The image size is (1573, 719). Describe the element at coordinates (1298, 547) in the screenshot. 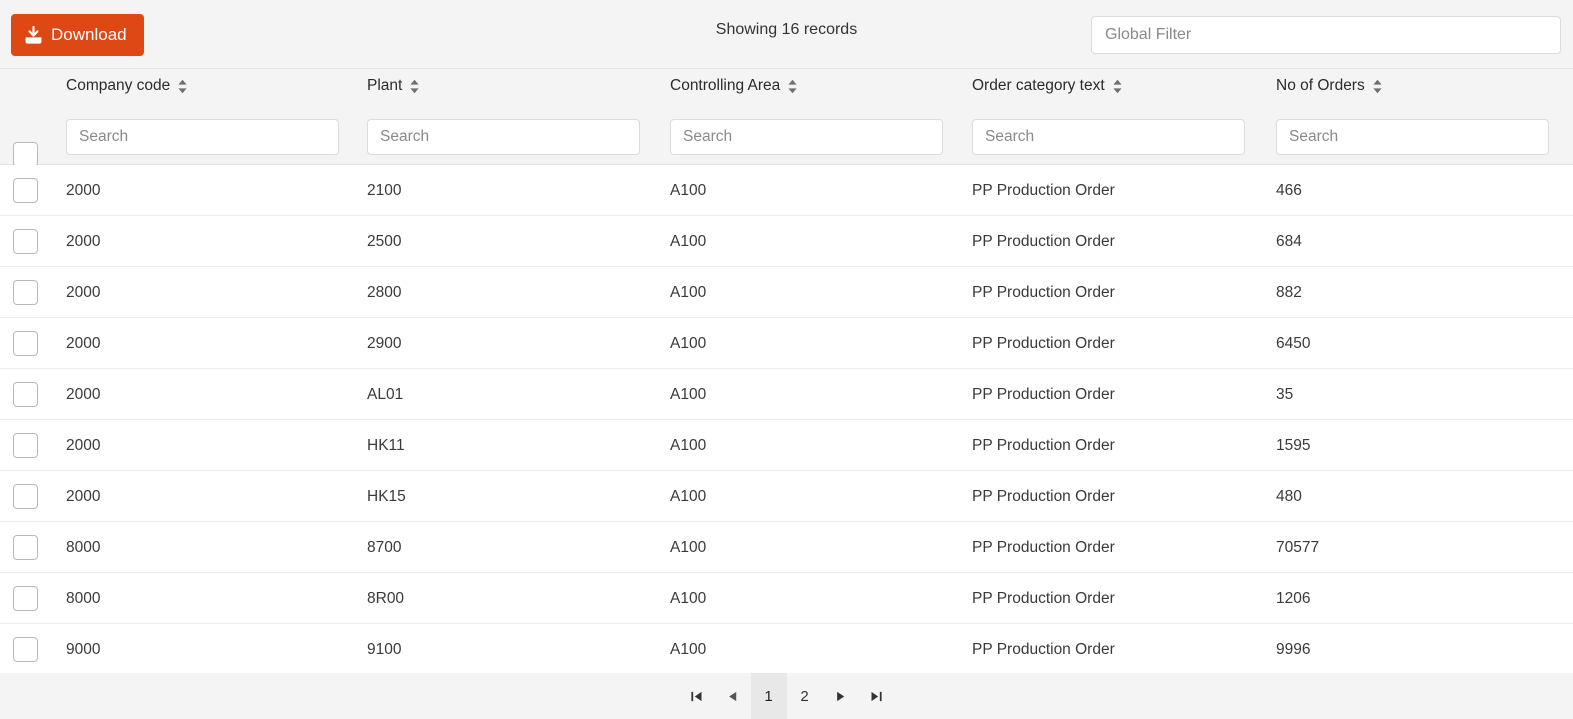

I see `cell-no-of-orders: 70577` at that location.